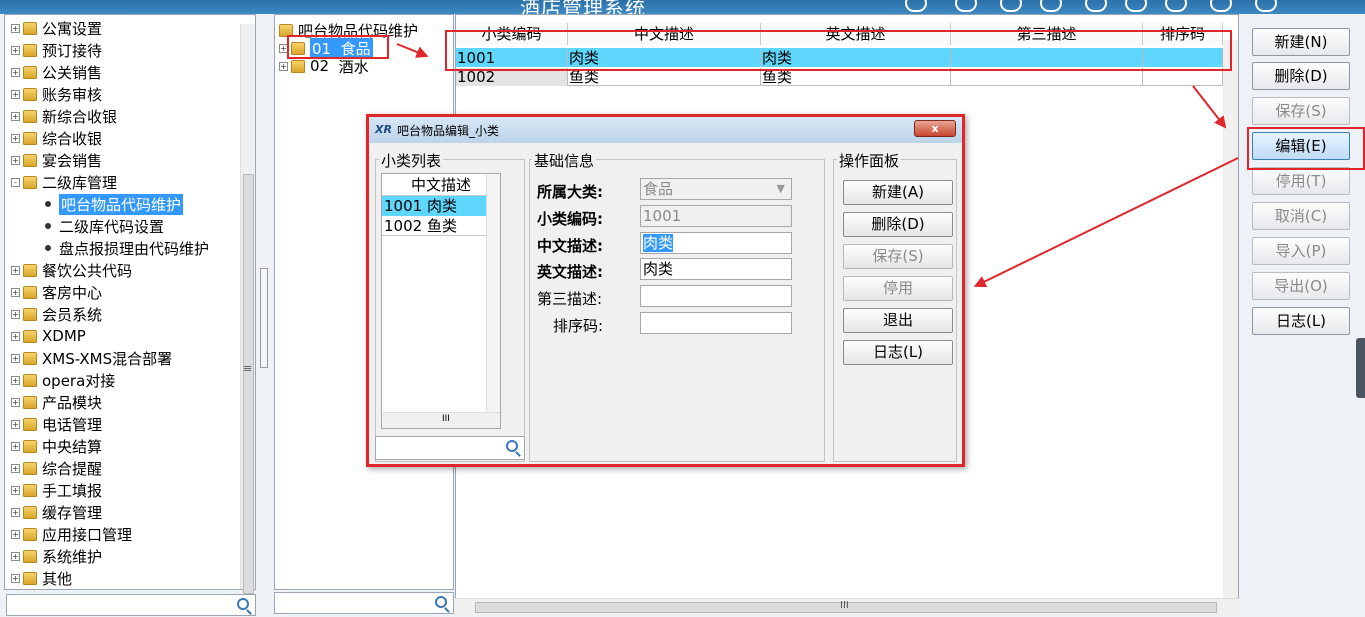  I want to click on log-button: 日志(L), so click(1301, 321).